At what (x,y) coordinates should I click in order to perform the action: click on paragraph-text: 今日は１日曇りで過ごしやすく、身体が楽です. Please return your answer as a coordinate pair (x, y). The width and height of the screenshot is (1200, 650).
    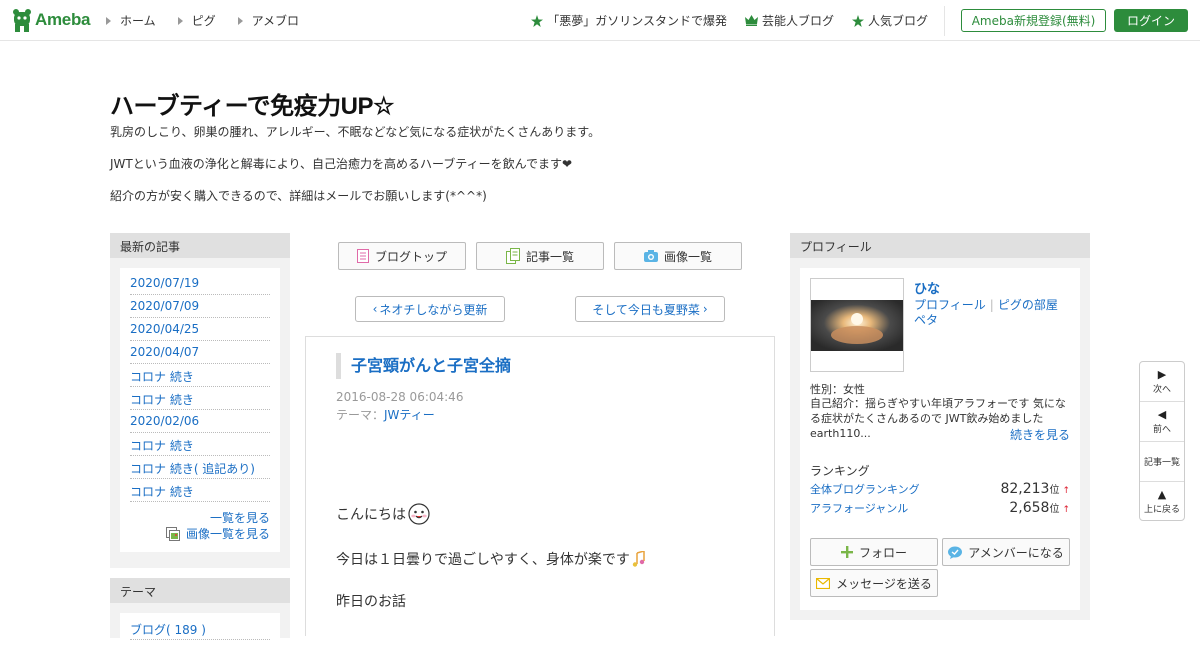
    Looking at the image, I should click on (483, 560).